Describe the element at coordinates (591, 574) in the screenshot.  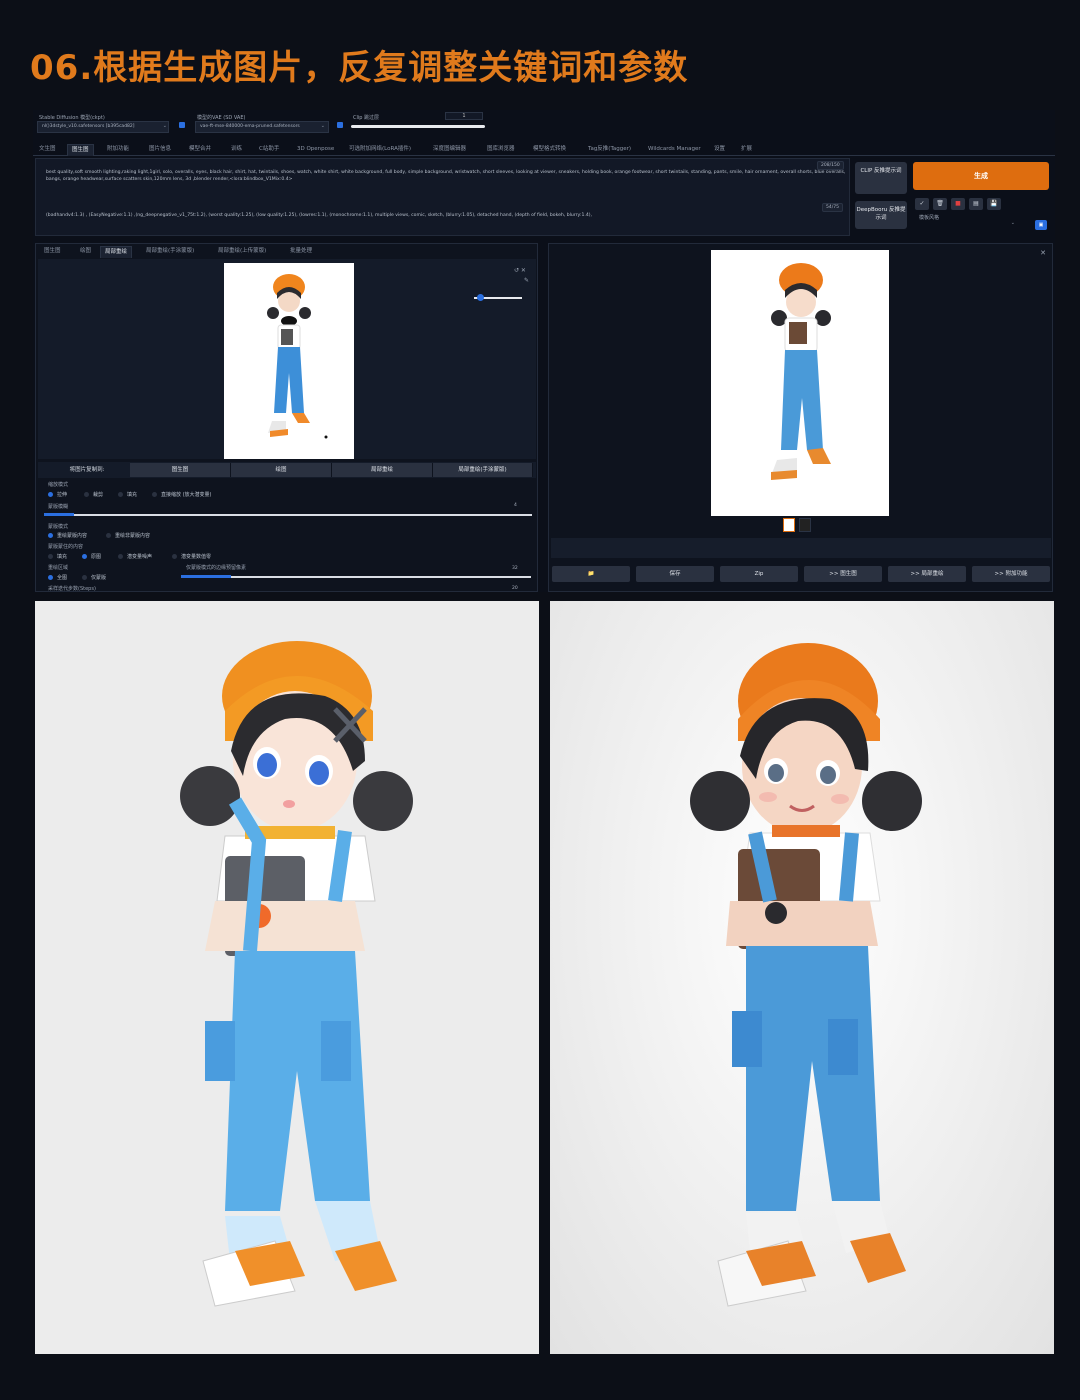
I see `open-folder-button: 📁` at that location.